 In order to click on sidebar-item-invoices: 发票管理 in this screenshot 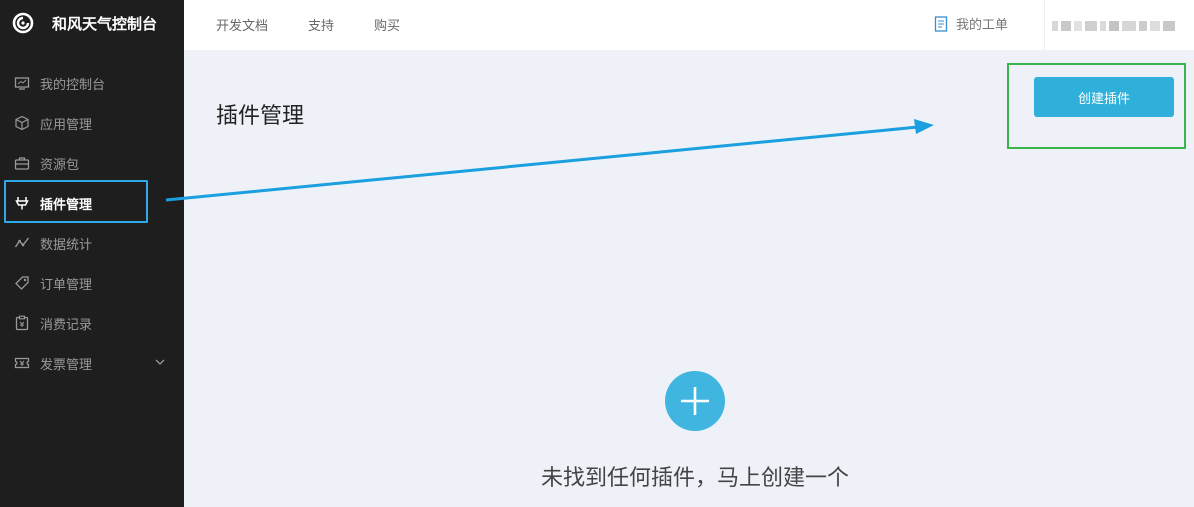, I will do `click(92, 363)`.